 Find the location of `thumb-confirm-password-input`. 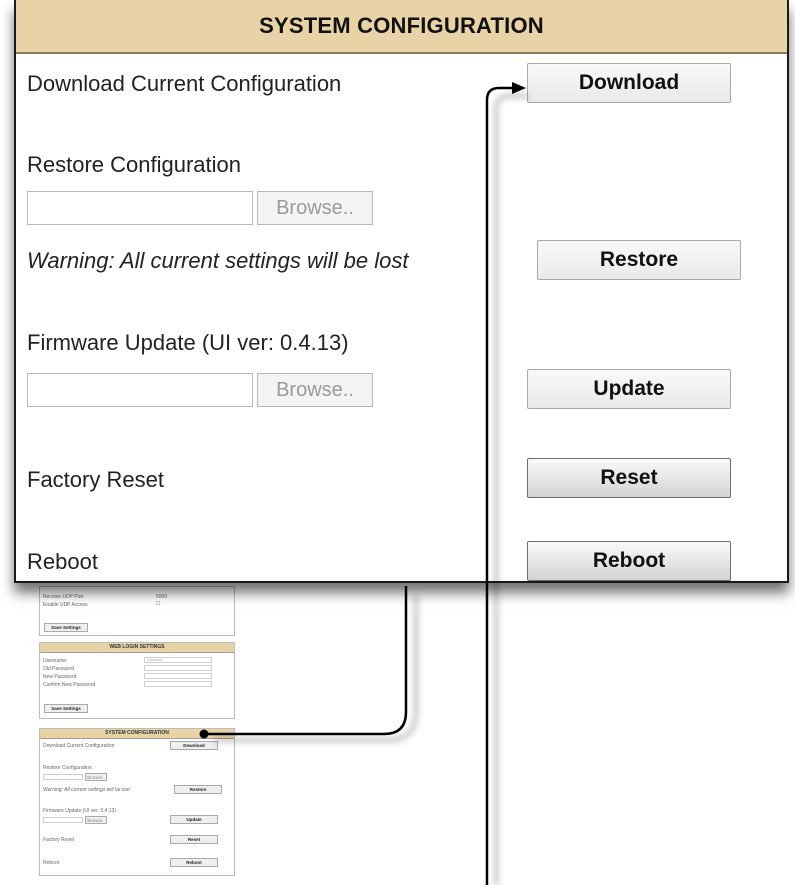

thumb-confirm-password-input is located at coordinates (178, 684).